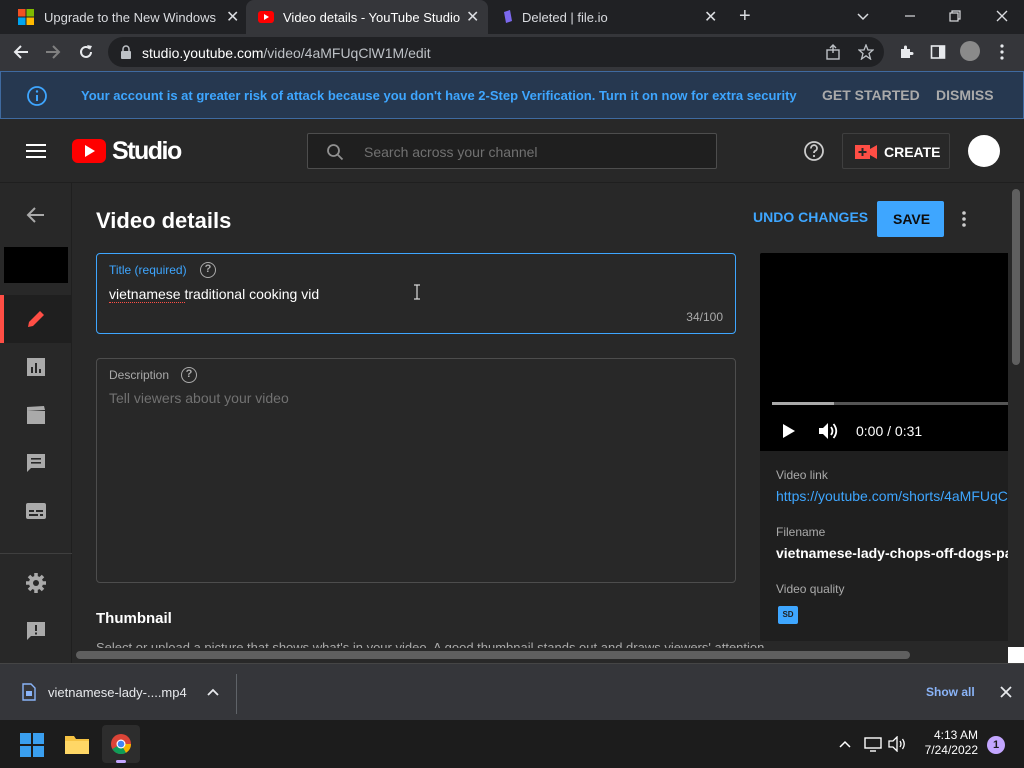 Image resolution: width=1024 pixels, height=768 pixels. What do you see at coordinates (955, 16) in the screenshot?
I see `restore-icon` at bounding box center [955, 16].